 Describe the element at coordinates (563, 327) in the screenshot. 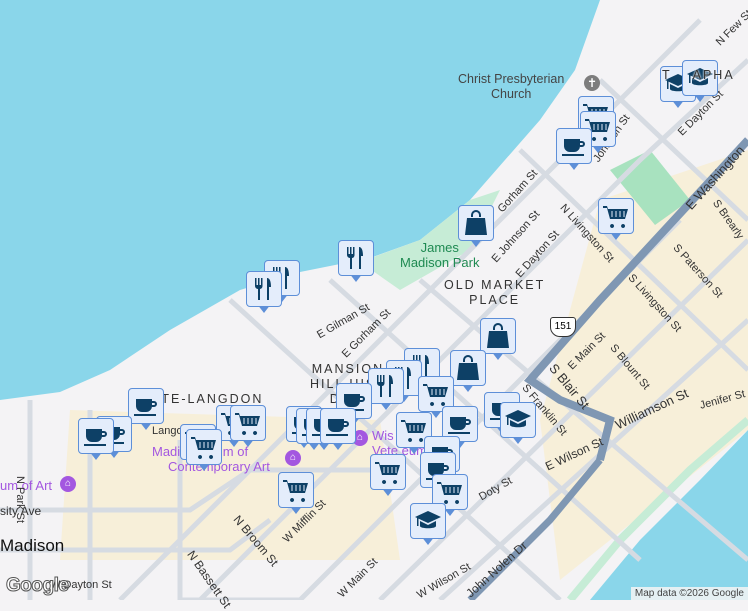

I see `route-shield-151: 151` at that location.